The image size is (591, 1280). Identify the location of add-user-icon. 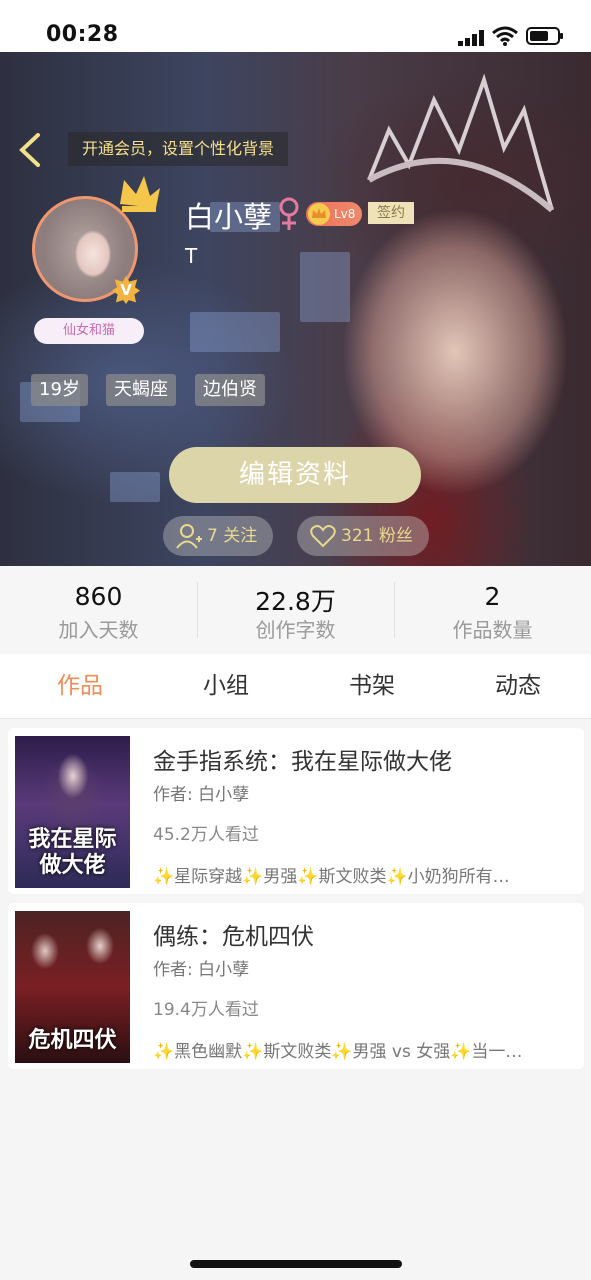
(189, 536).